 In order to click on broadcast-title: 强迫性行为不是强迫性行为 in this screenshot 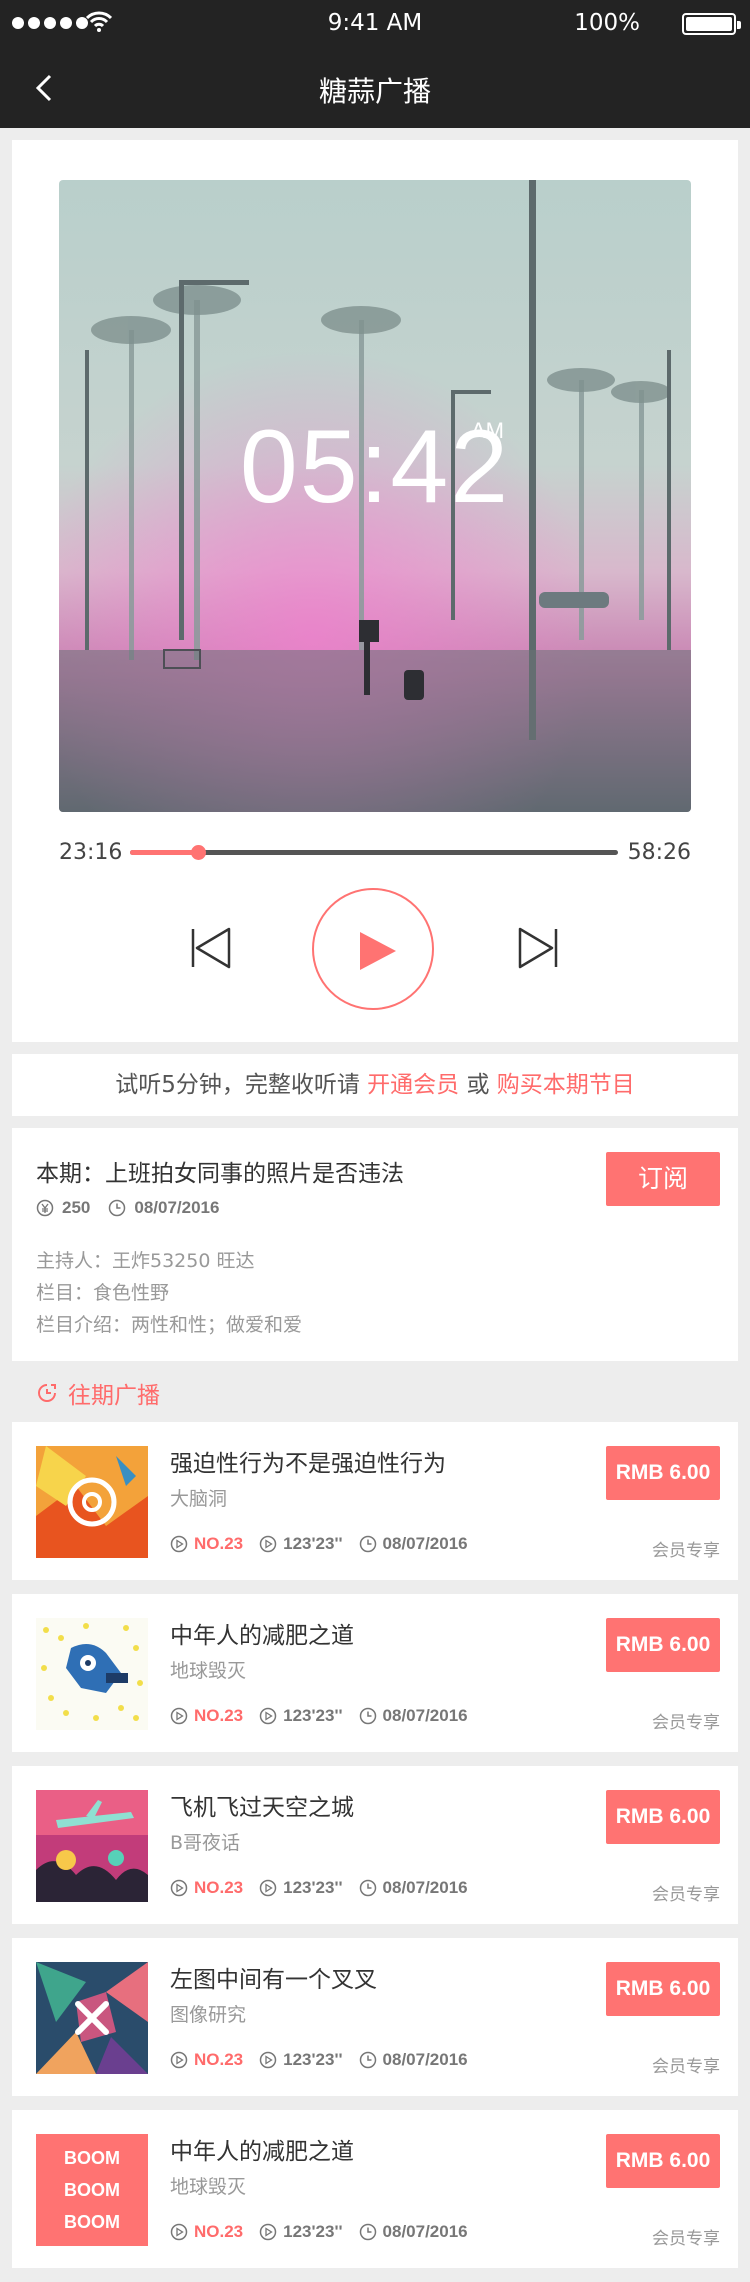, I will do `click(308, 1464)`.